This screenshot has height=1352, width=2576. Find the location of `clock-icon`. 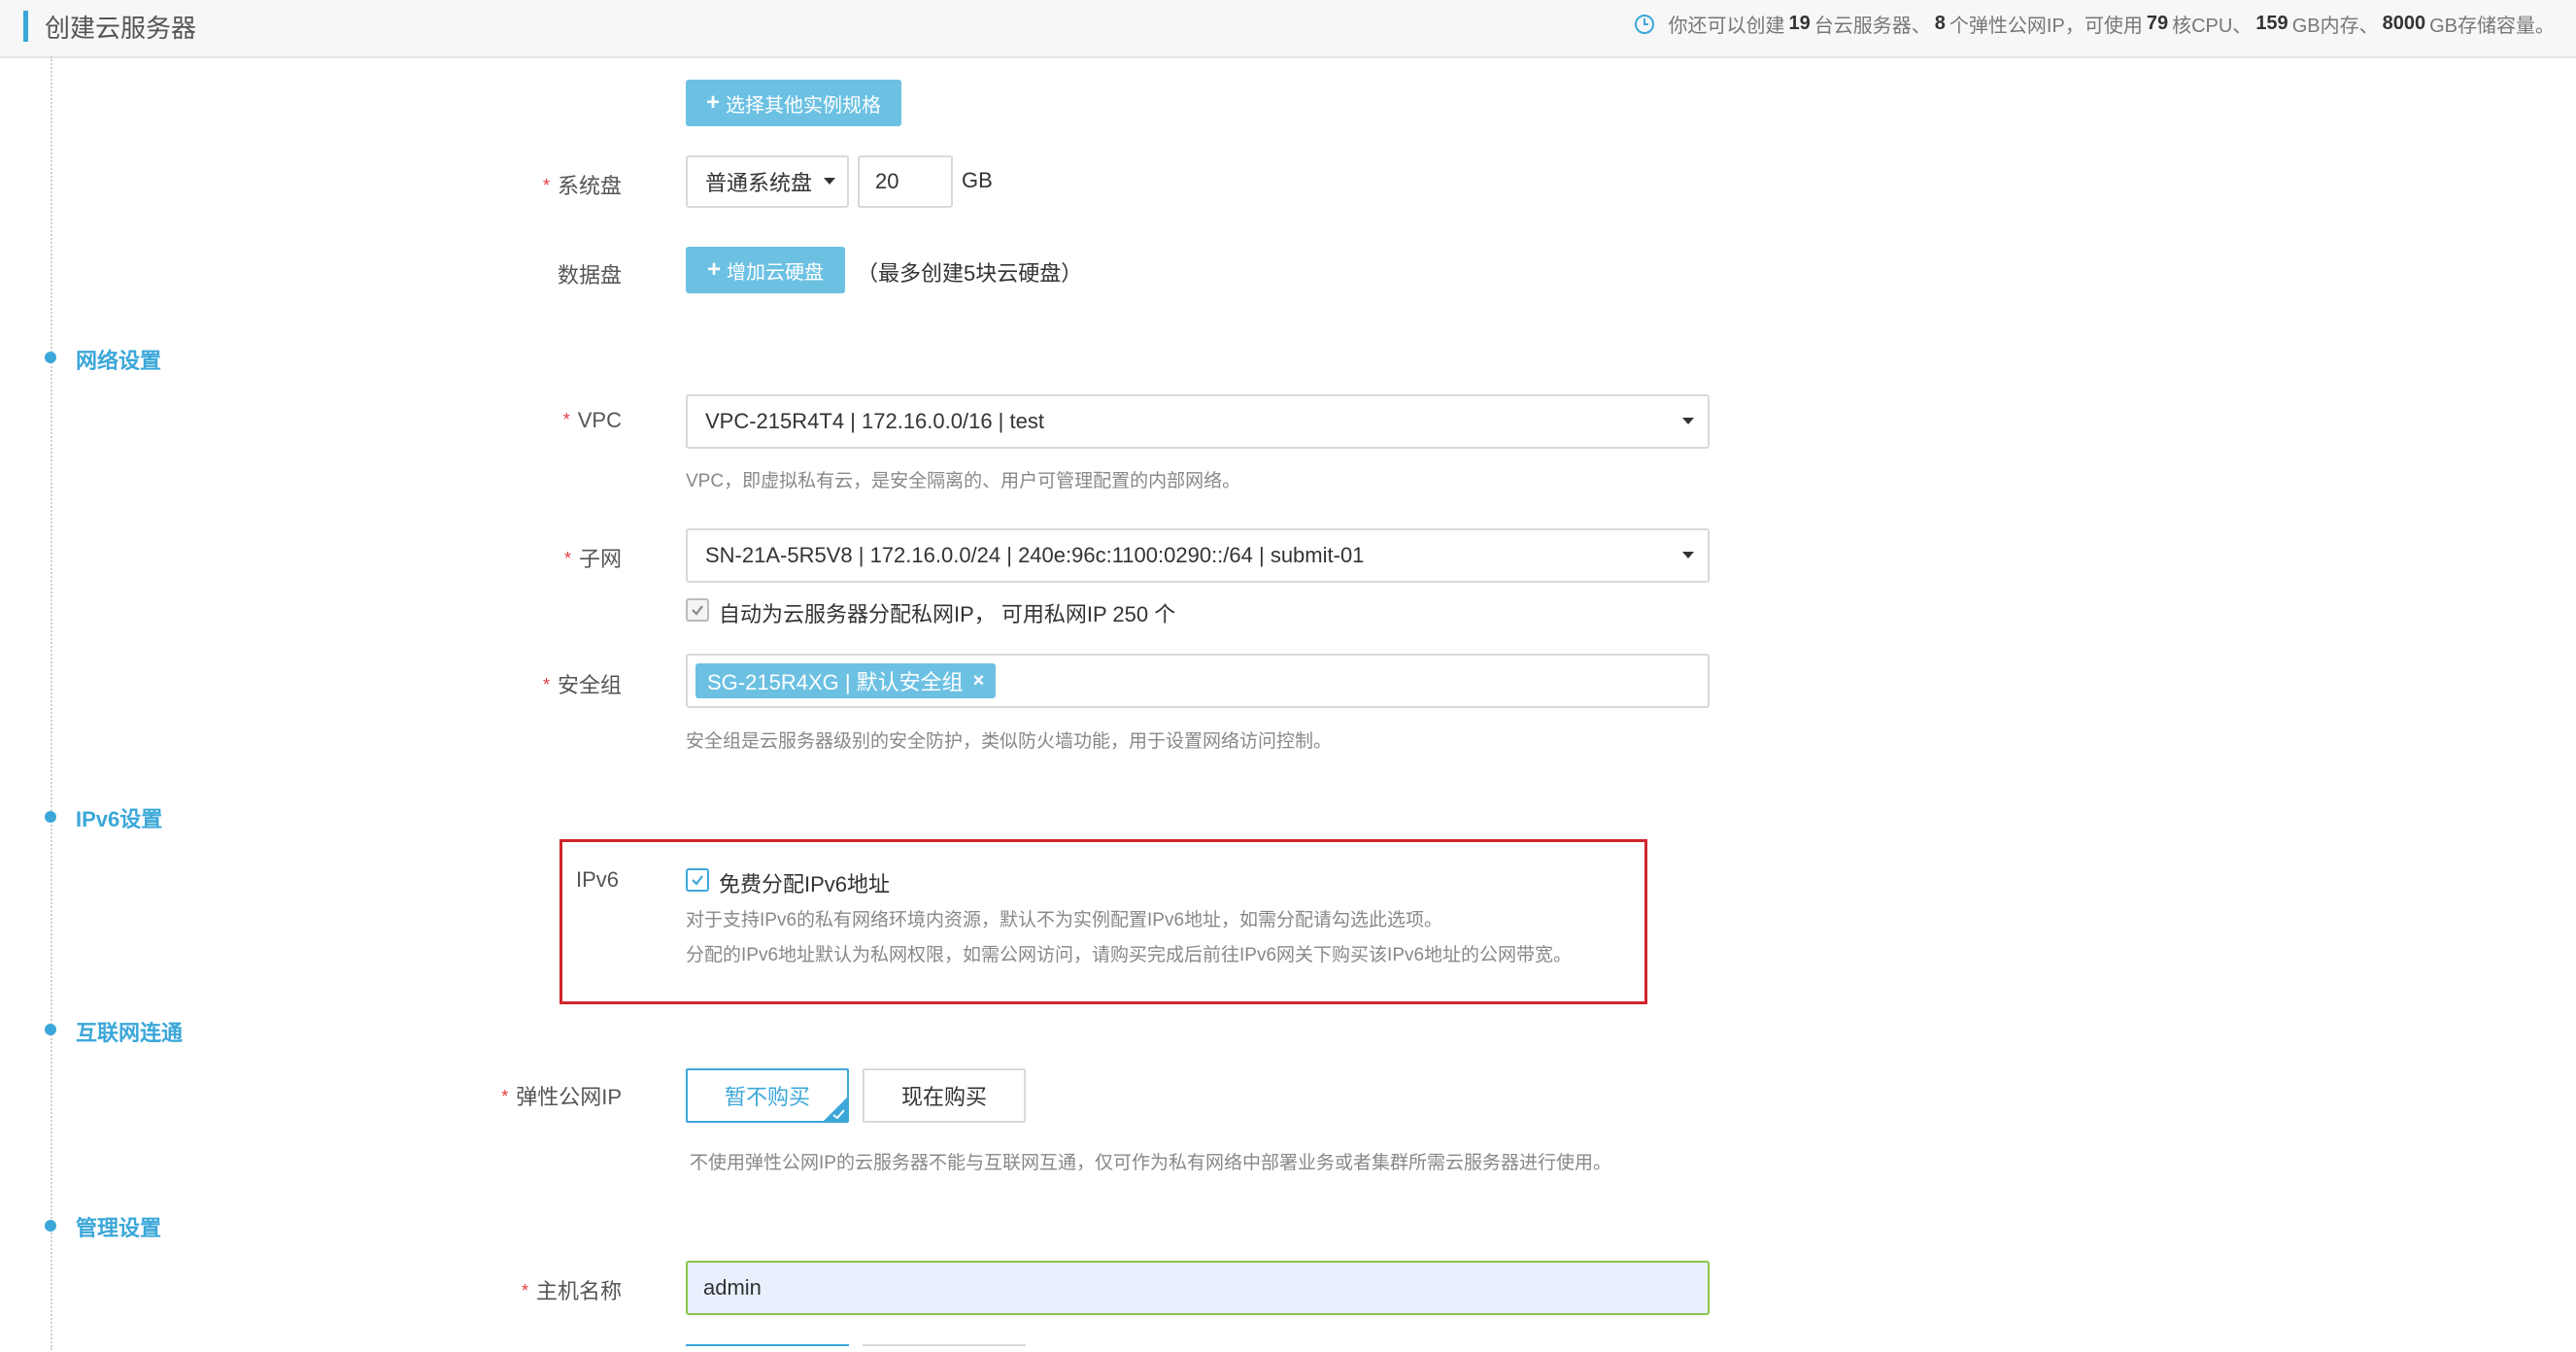

clock-icon is located at coordinates (1644, 24).